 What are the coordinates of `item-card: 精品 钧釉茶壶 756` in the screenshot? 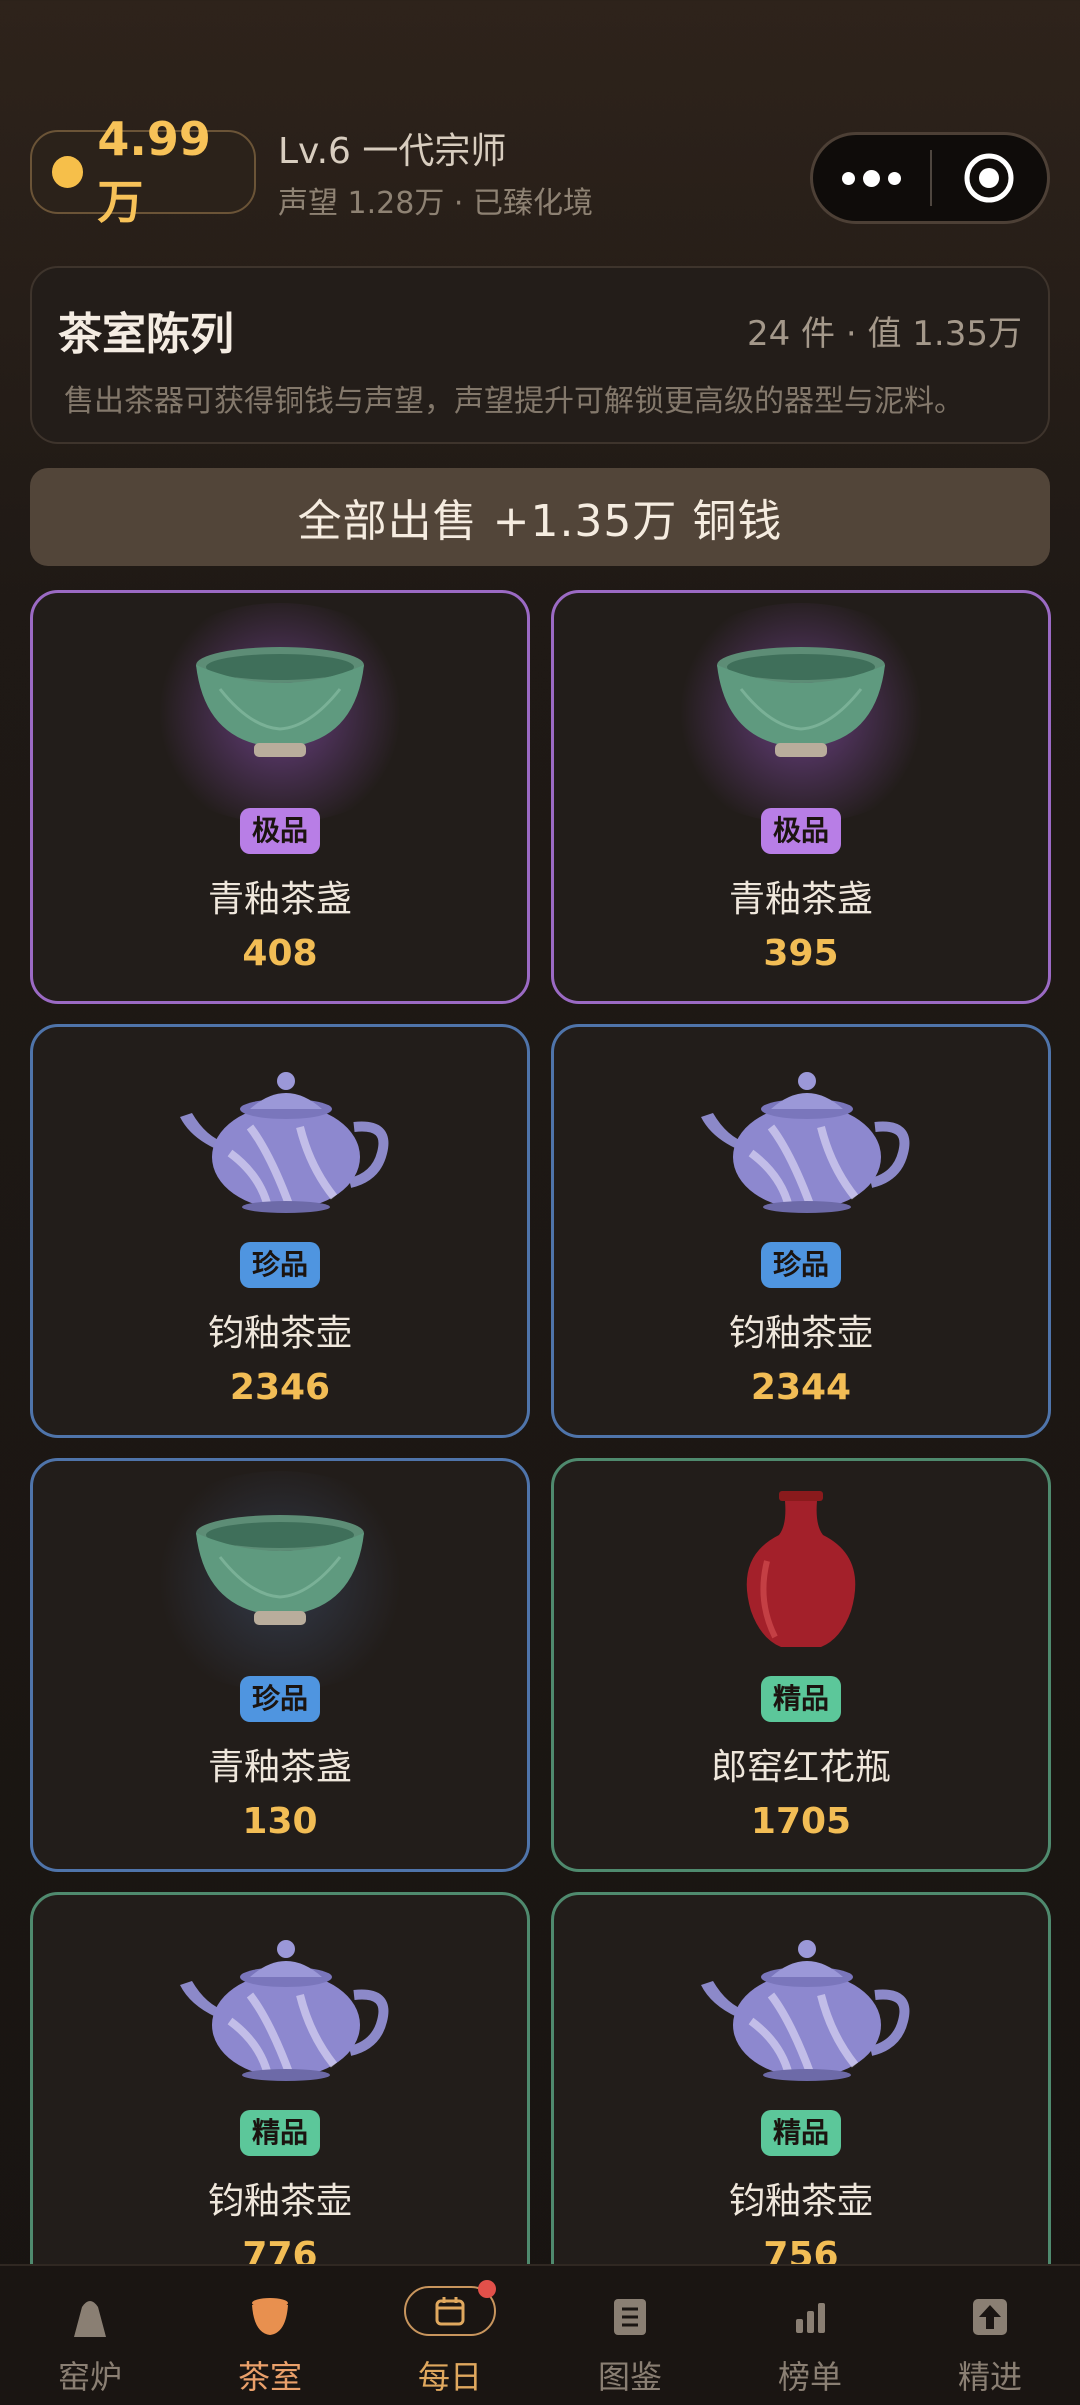 It's located at (801, 2099).